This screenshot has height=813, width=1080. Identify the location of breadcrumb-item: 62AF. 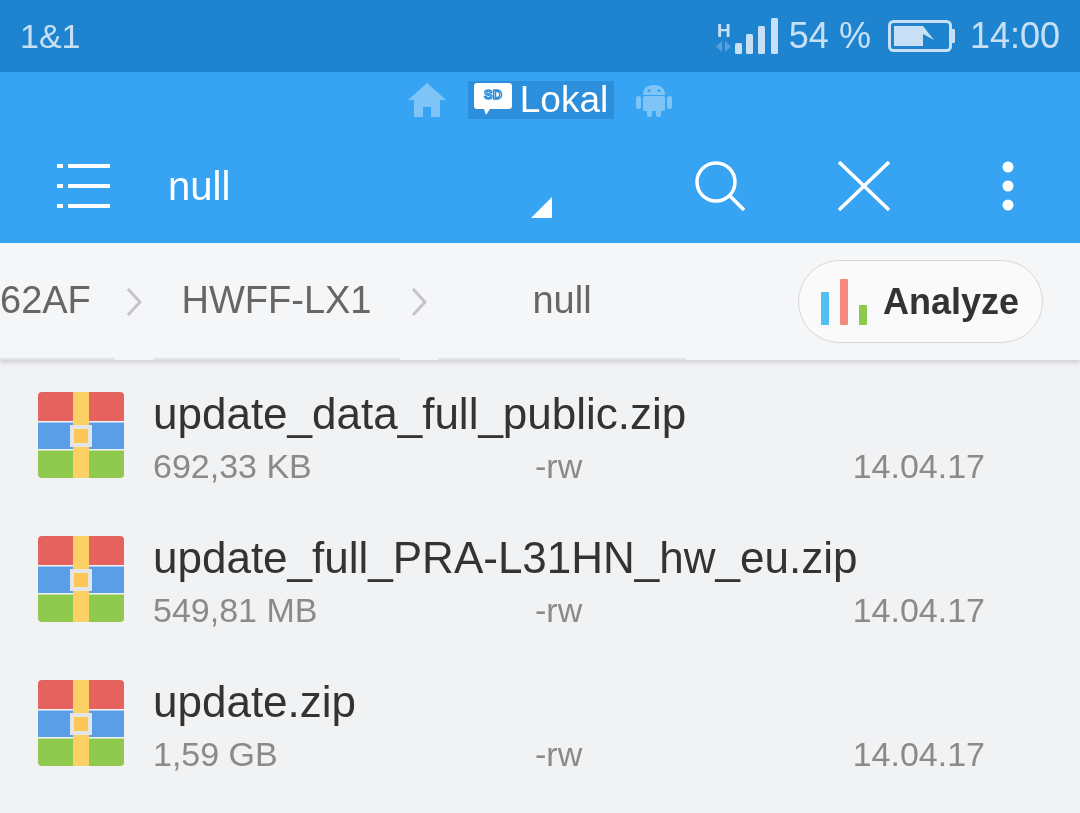
(57, 301).